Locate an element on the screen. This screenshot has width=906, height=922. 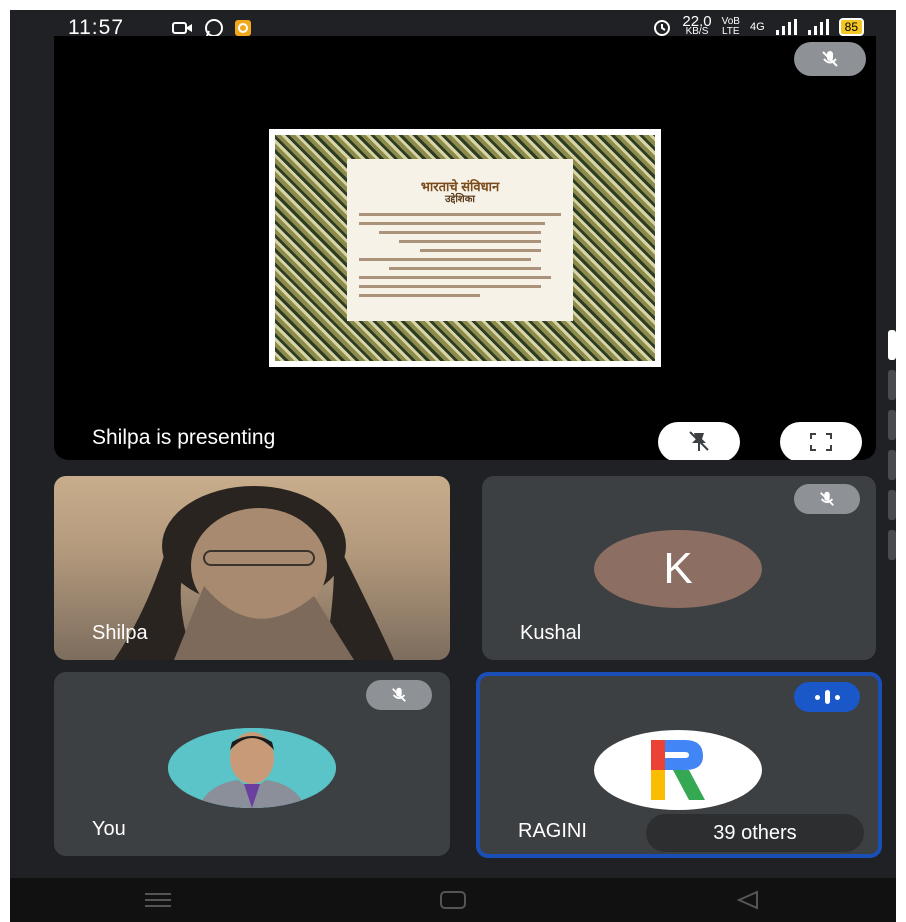
slide-content: भारताचे संविधान उद्देशिका is located at coordinates (460, 240).